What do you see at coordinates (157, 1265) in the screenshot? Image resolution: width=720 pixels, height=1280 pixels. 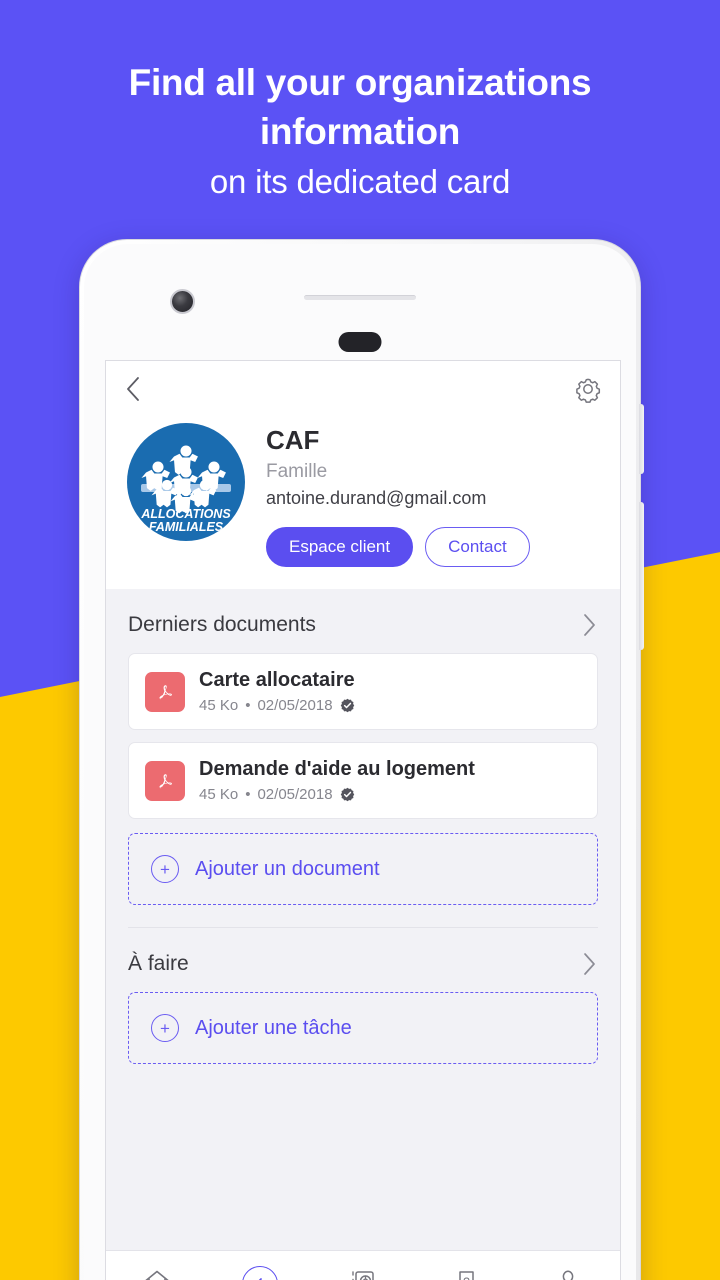 I see `tab-actualite: Actualité` at bounding box center [157, 1265].